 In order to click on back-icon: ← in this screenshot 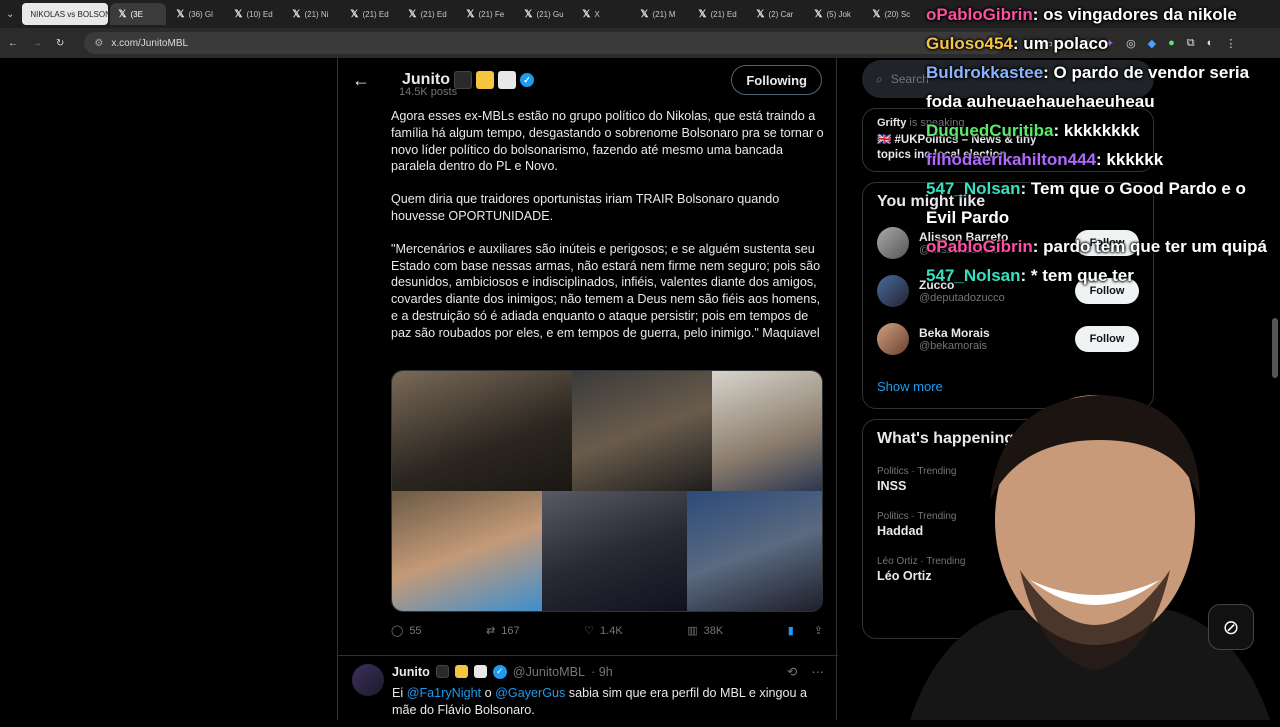, I will do `click(13, 43)`.